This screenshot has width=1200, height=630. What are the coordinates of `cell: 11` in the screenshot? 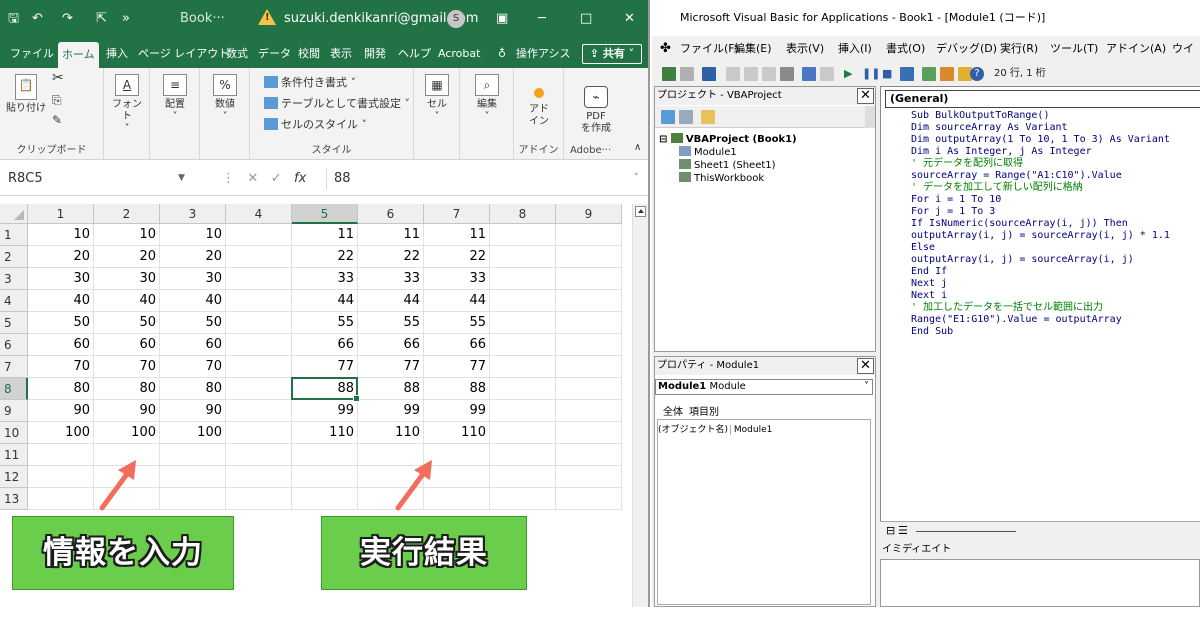 It's located at (391, 235).